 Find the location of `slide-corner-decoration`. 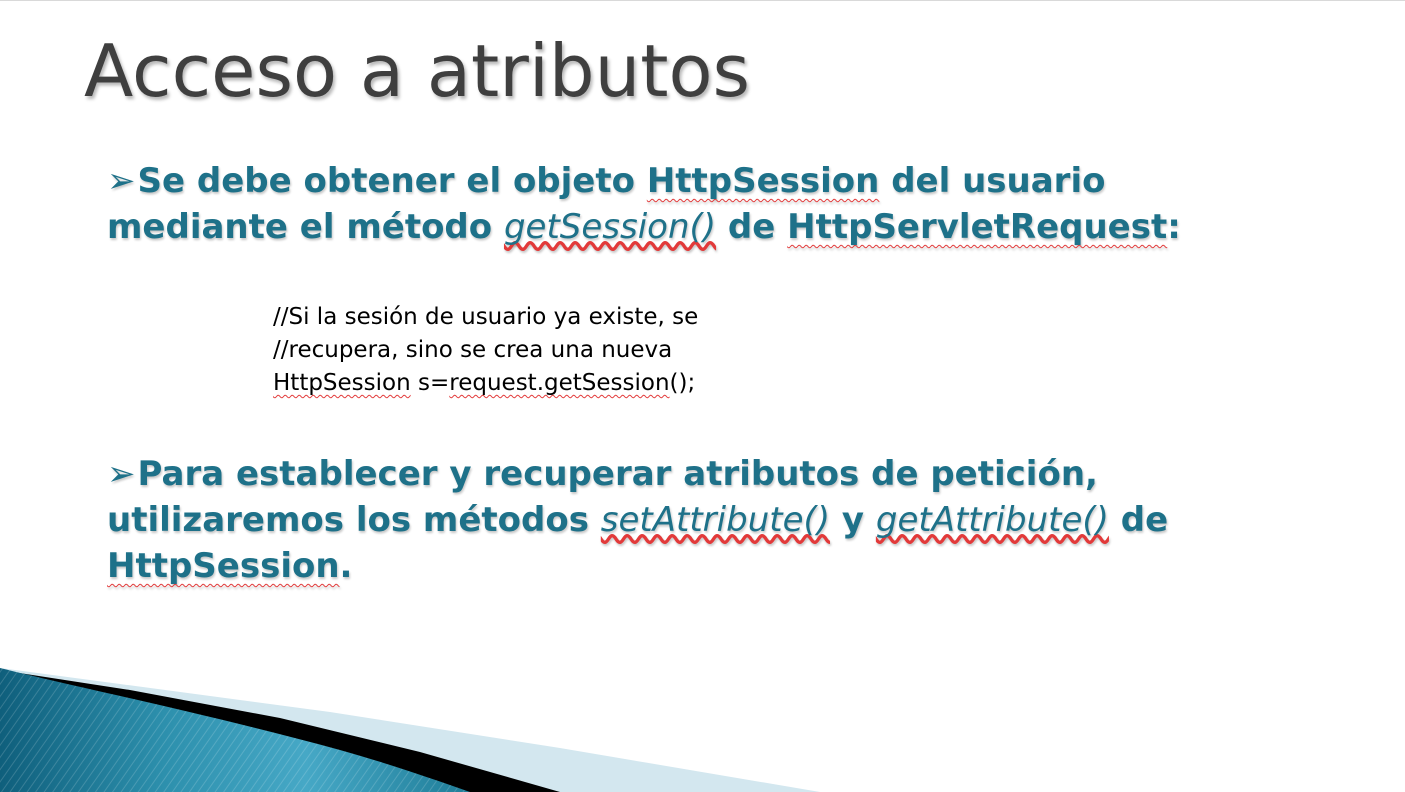

slide-corner-decoration is located at coordinates (410, 730).